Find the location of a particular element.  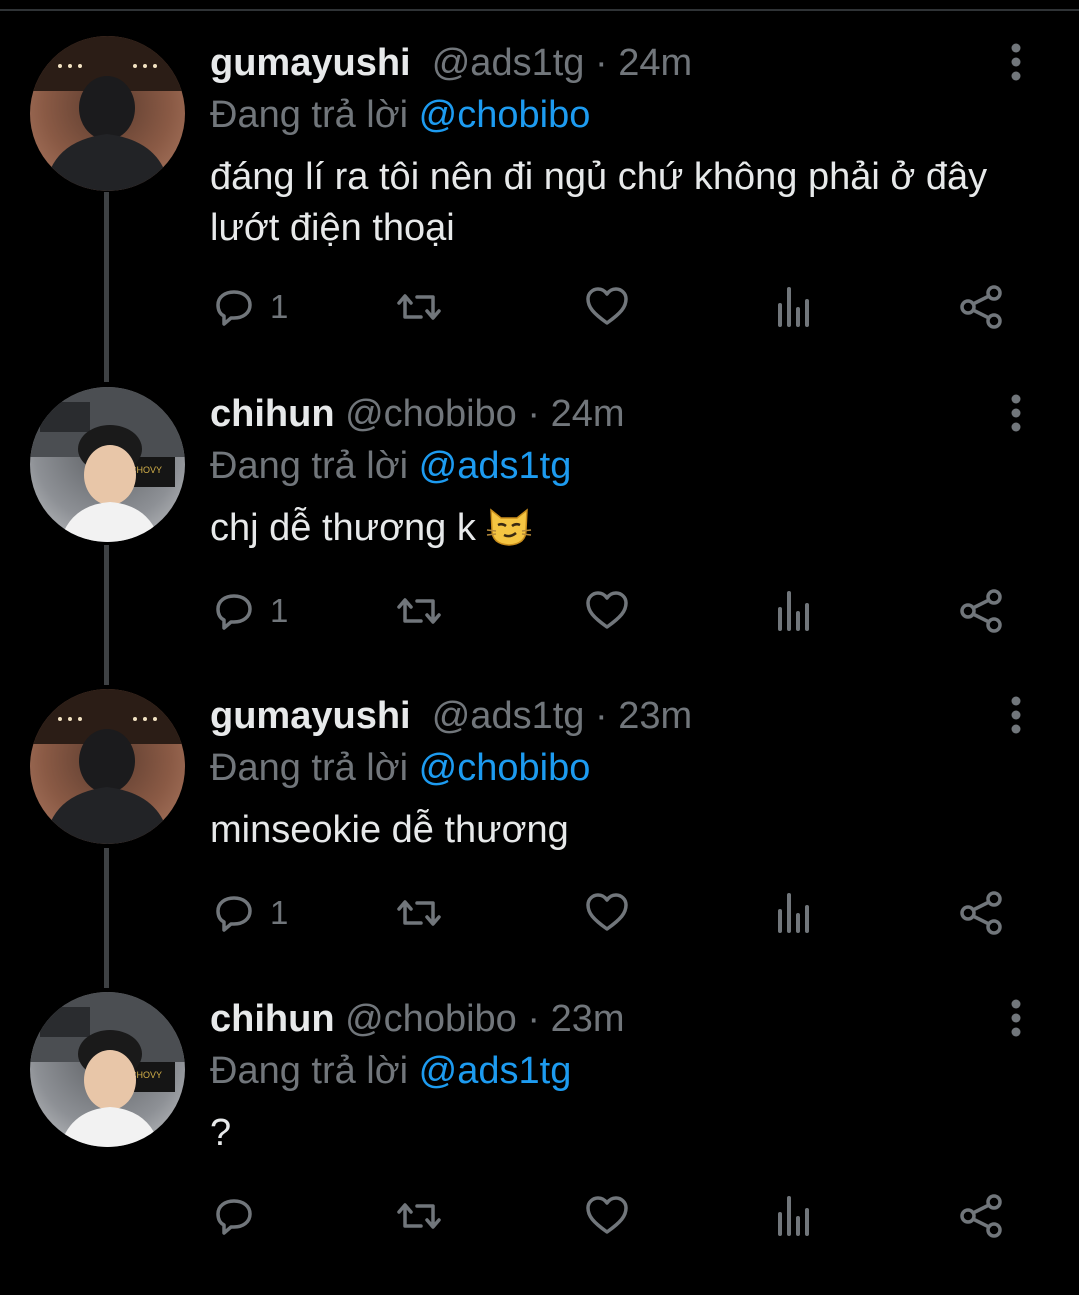

tweet-header: gumayushi @ads1tg · 23m is located at coordinates (451, 716).